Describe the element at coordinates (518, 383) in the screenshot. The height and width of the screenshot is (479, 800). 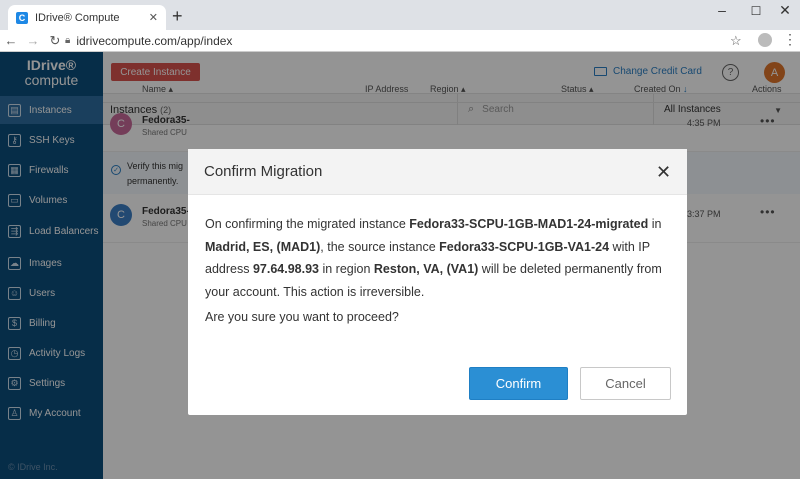
I see `confirm-button: Confirm` at that location.